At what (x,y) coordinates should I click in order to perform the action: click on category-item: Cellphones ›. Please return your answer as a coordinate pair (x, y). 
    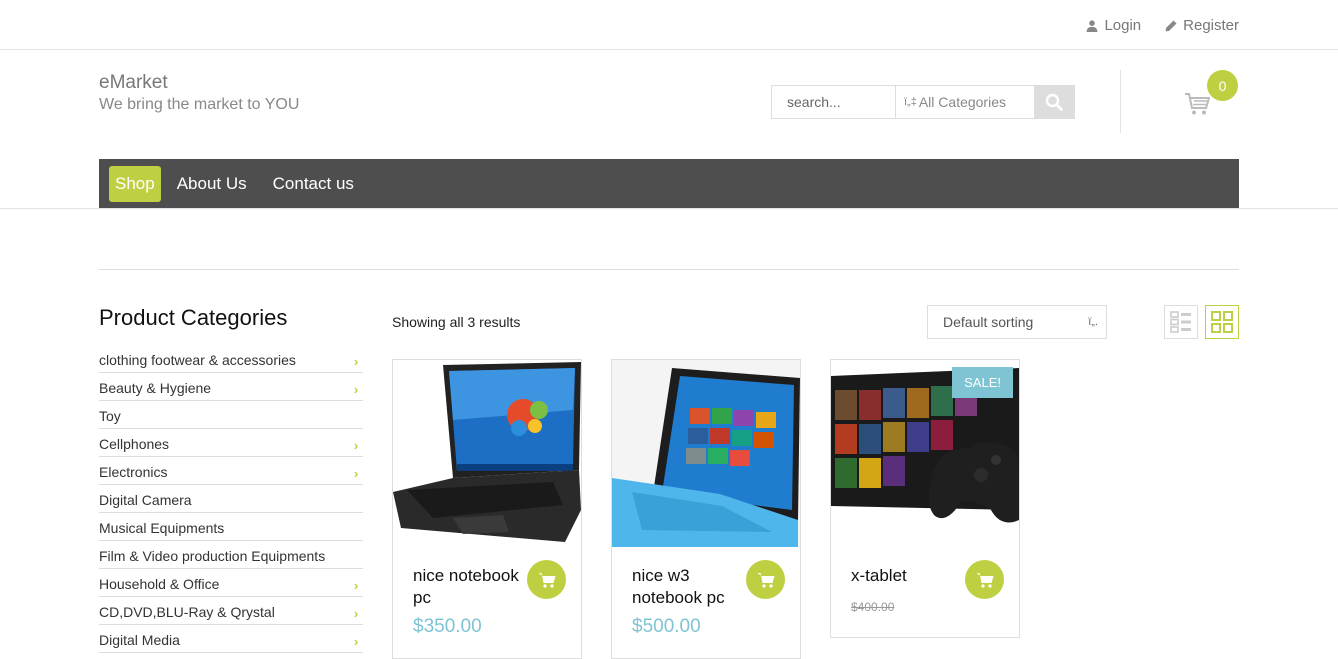
    Looking at the image, I should click on (231, 443).